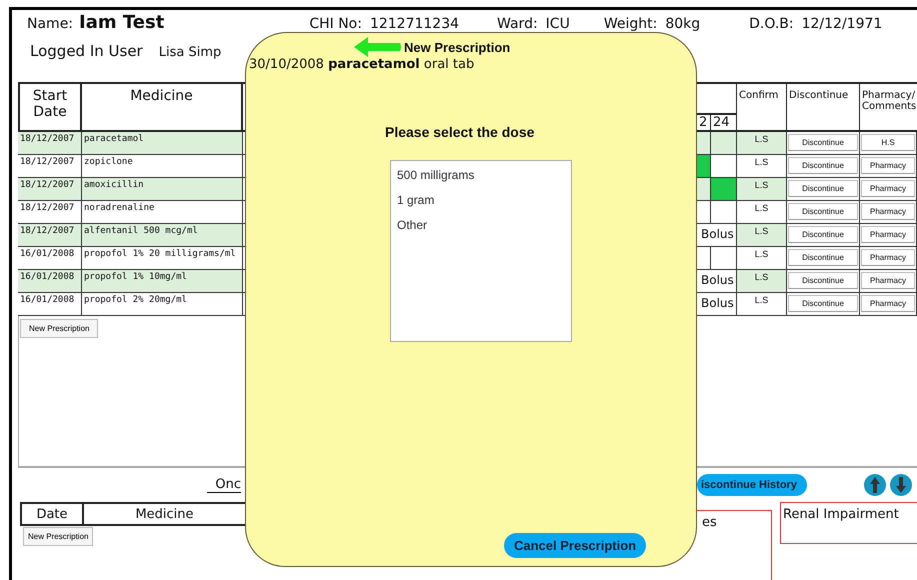 The image size is (917, 580). Describe the element at coordinates (823, 108) in the screenshot. I see `column-header: Discontinue` at that location.